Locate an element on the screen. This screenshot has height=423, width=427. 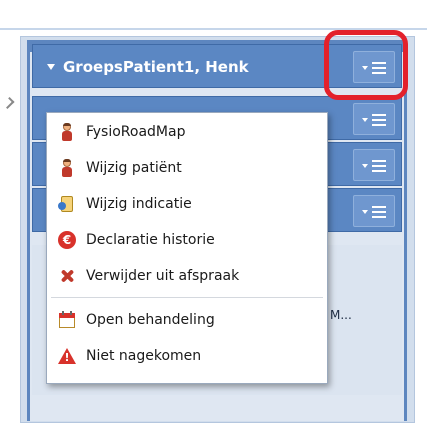
menu-separator is located at coordinates (187, 297).